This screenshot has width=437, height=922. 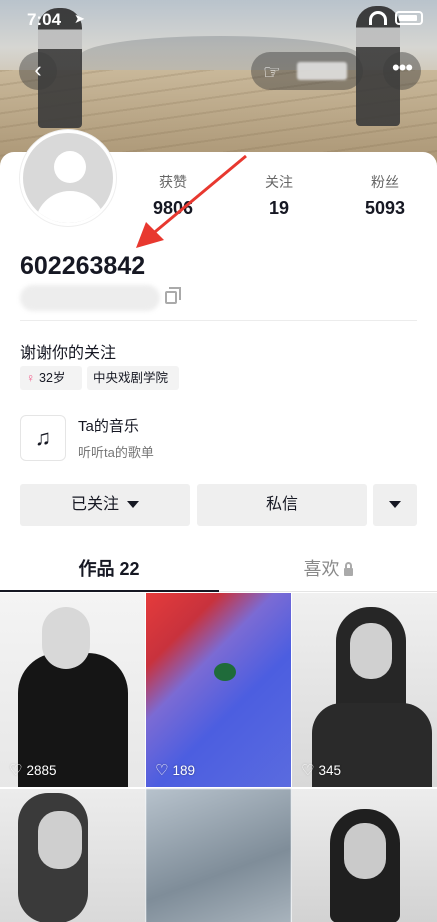 I want to click on user-id: 602263842, so click(x=83, y=266).